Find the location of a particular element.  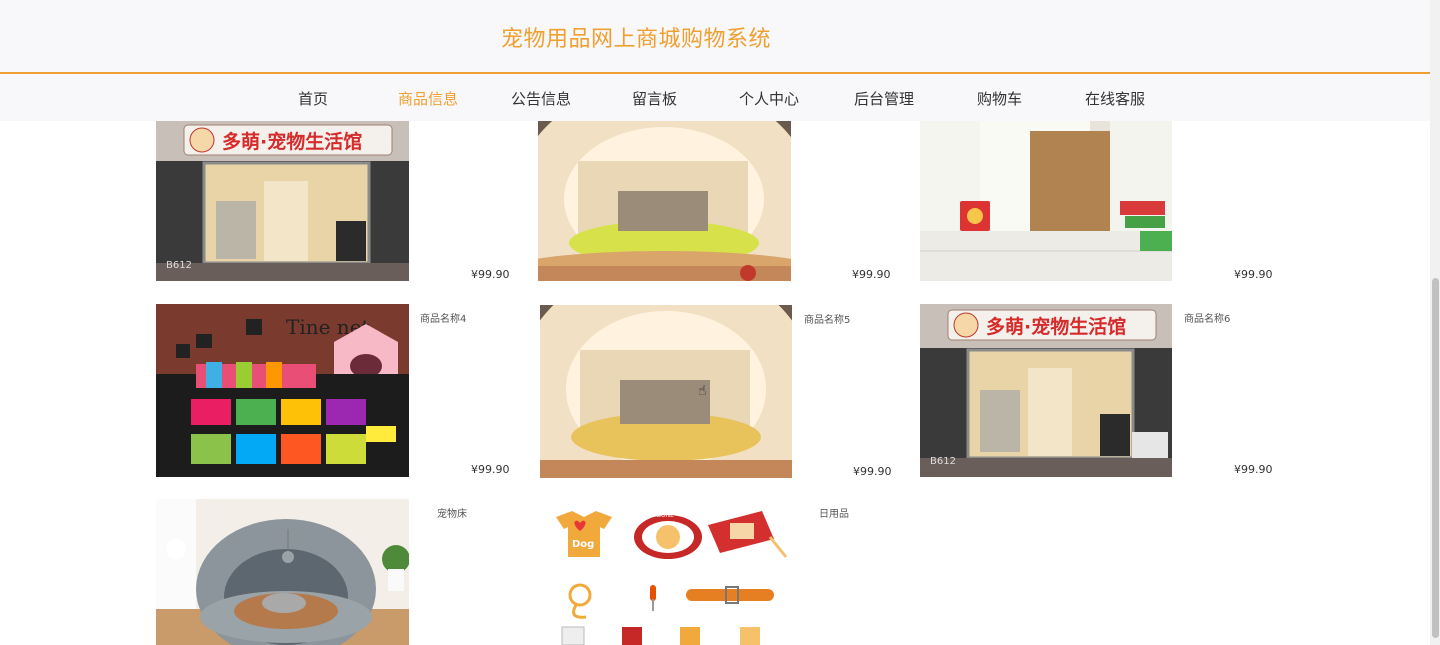

nav-customer-service: 在线客服 is located at coordinates (1115, 98).